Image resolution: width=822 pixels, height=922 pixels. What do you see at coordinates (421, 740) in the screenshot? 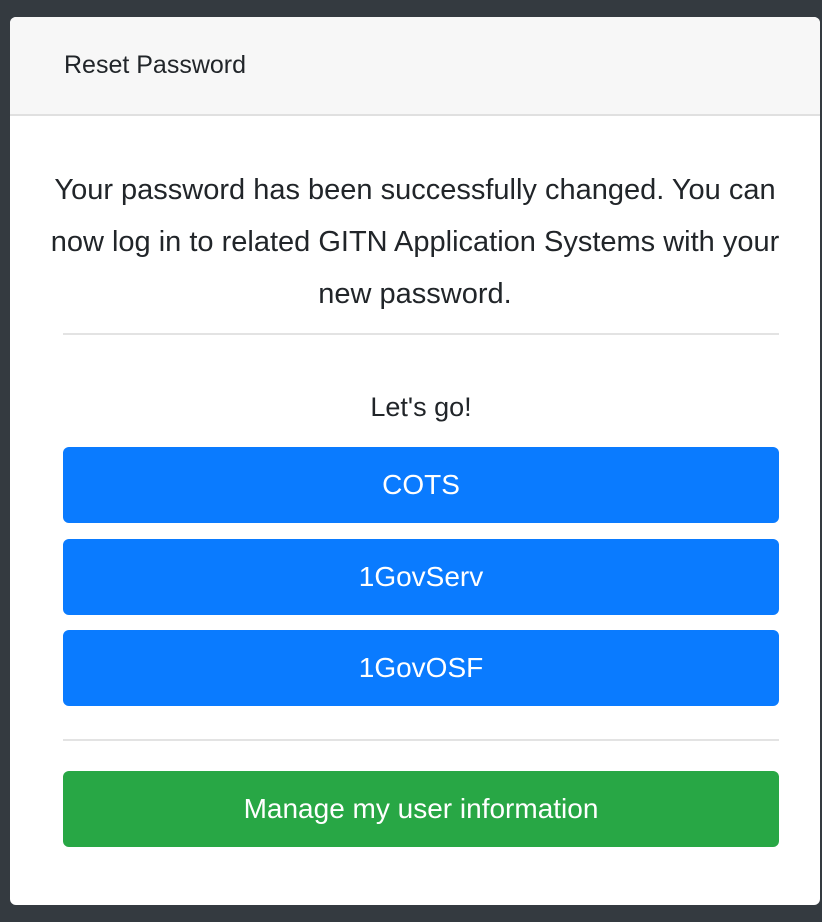
I see `divider-bottom` at bounding box center [421, 740].